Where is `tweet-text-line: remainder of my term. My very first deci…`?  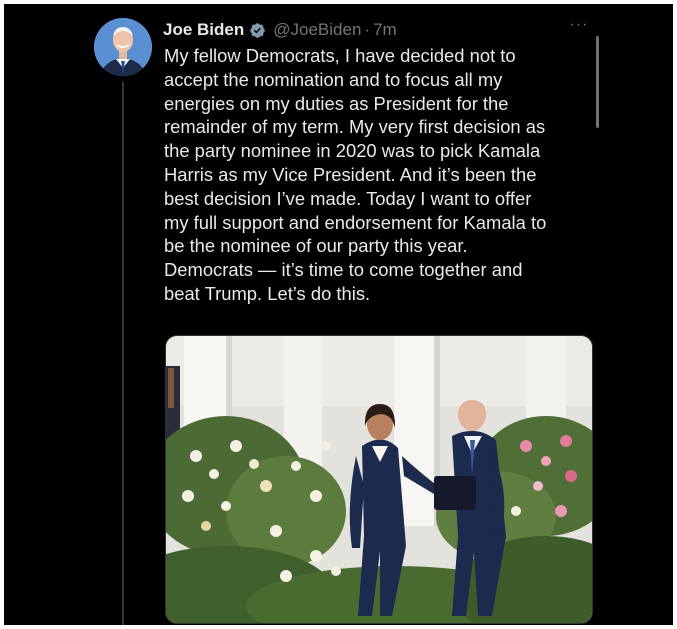
tweet-text-line: remainder of my term. My very first deci… is located at coordinates (355, 127).